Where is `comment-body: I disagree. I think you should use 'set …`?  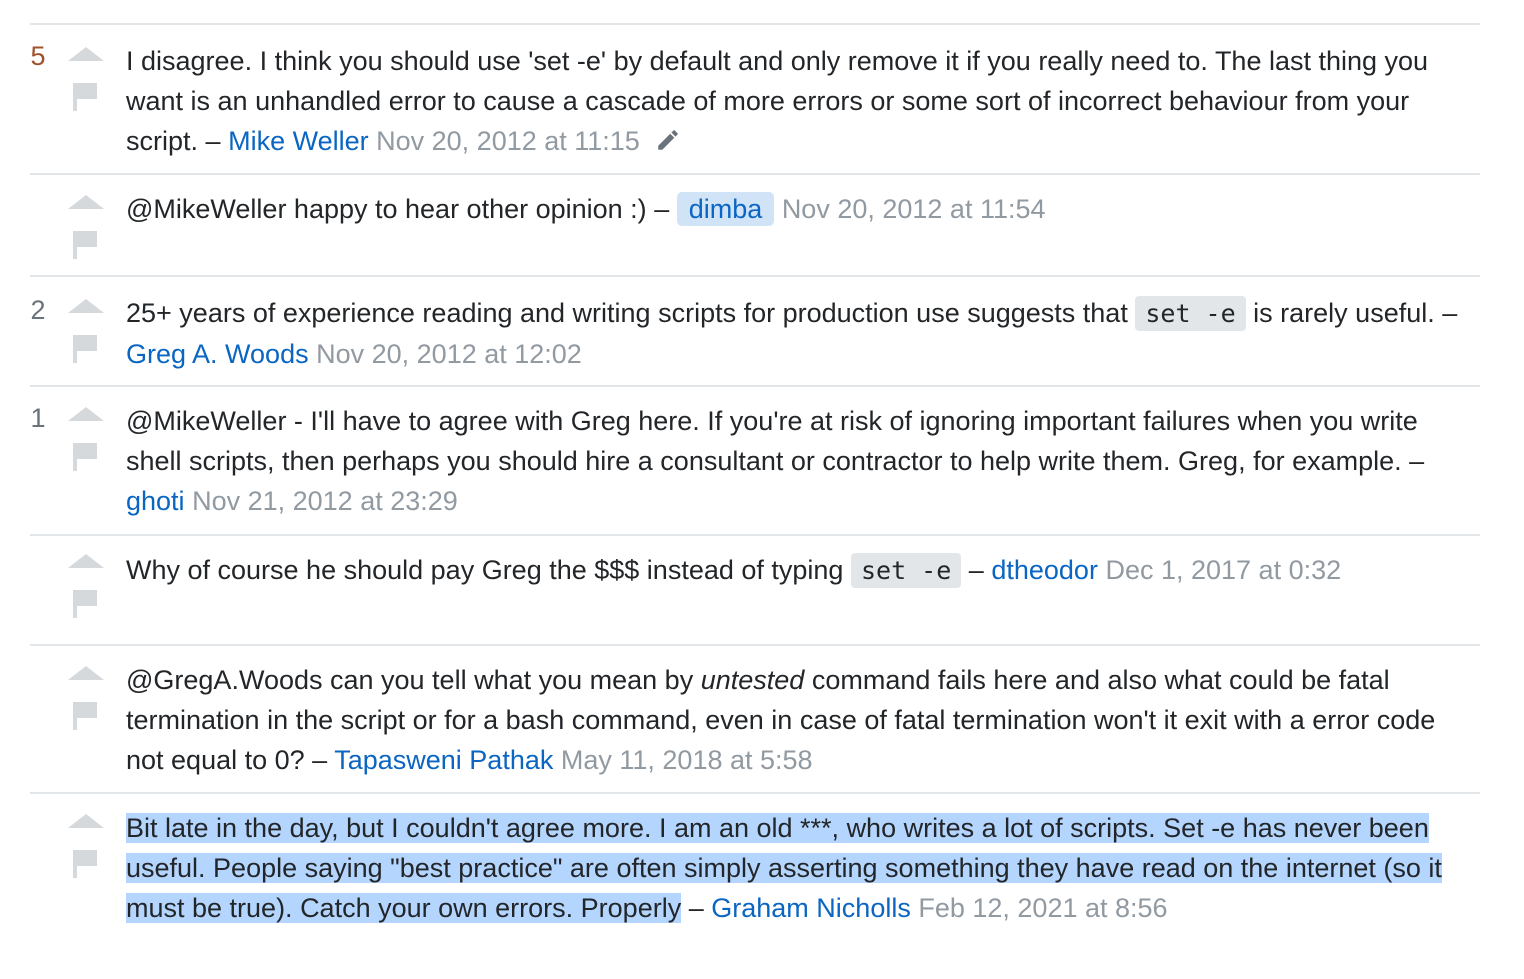 comment-body: I disagree. I think you should use 'set … is located at coordinates (803, 99).